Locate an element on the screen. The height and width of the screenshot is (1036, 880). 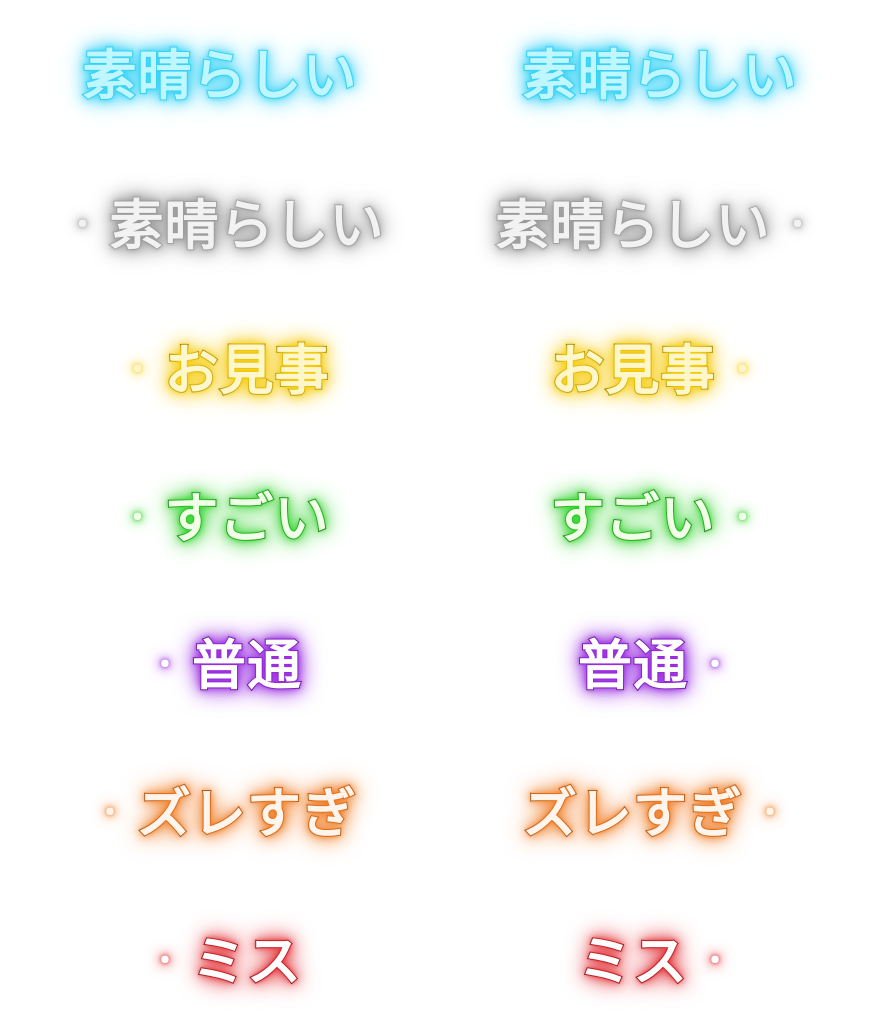
judgment-good-left: ・ 普通 is located at coordinates (220, 666).